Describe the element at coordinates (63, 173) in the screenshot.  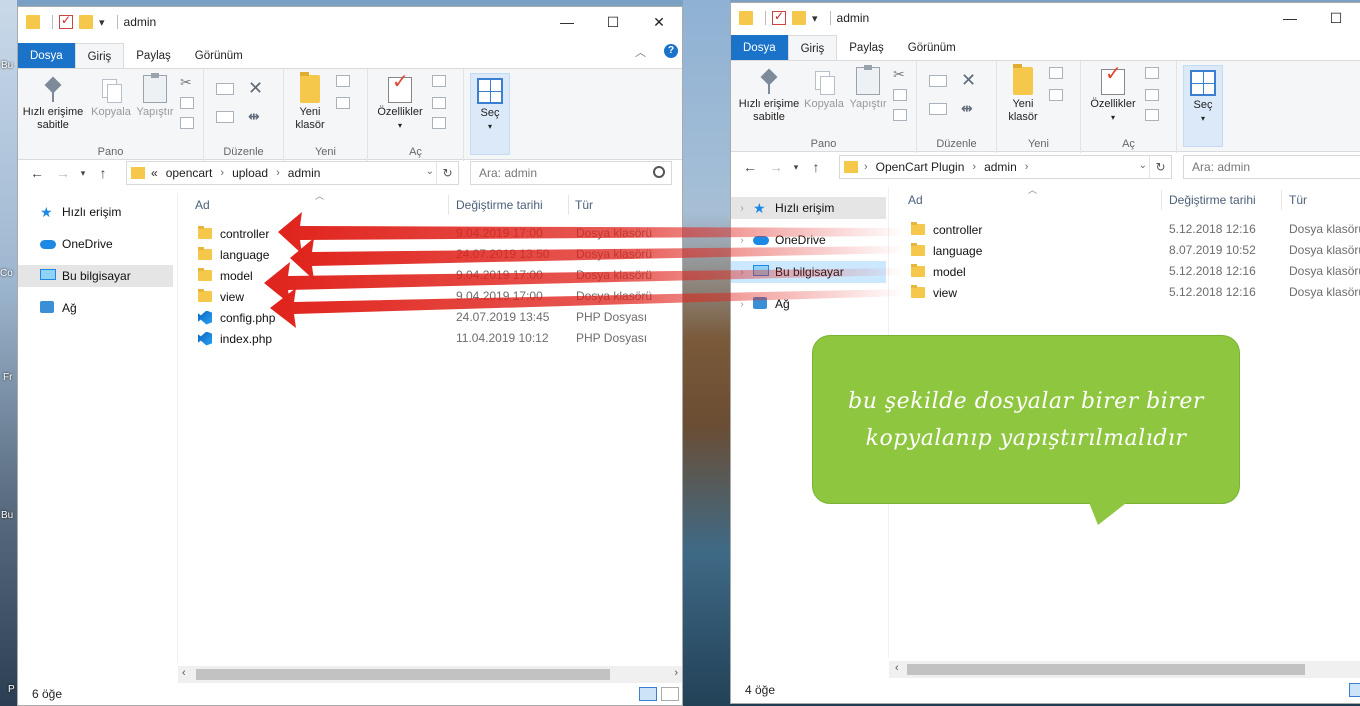
I see `forward-button: →` at that location.